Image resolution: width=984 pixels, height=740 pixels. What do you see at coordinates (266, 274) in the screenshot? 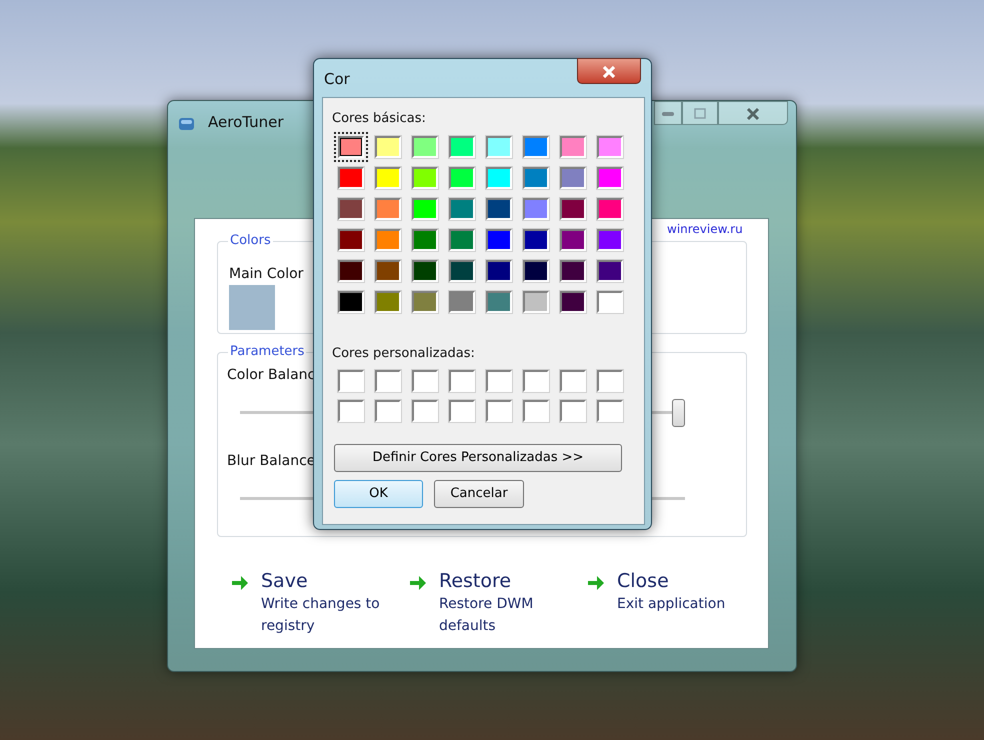
I see `field-label: Main Color` at bounding box center [266, 274].